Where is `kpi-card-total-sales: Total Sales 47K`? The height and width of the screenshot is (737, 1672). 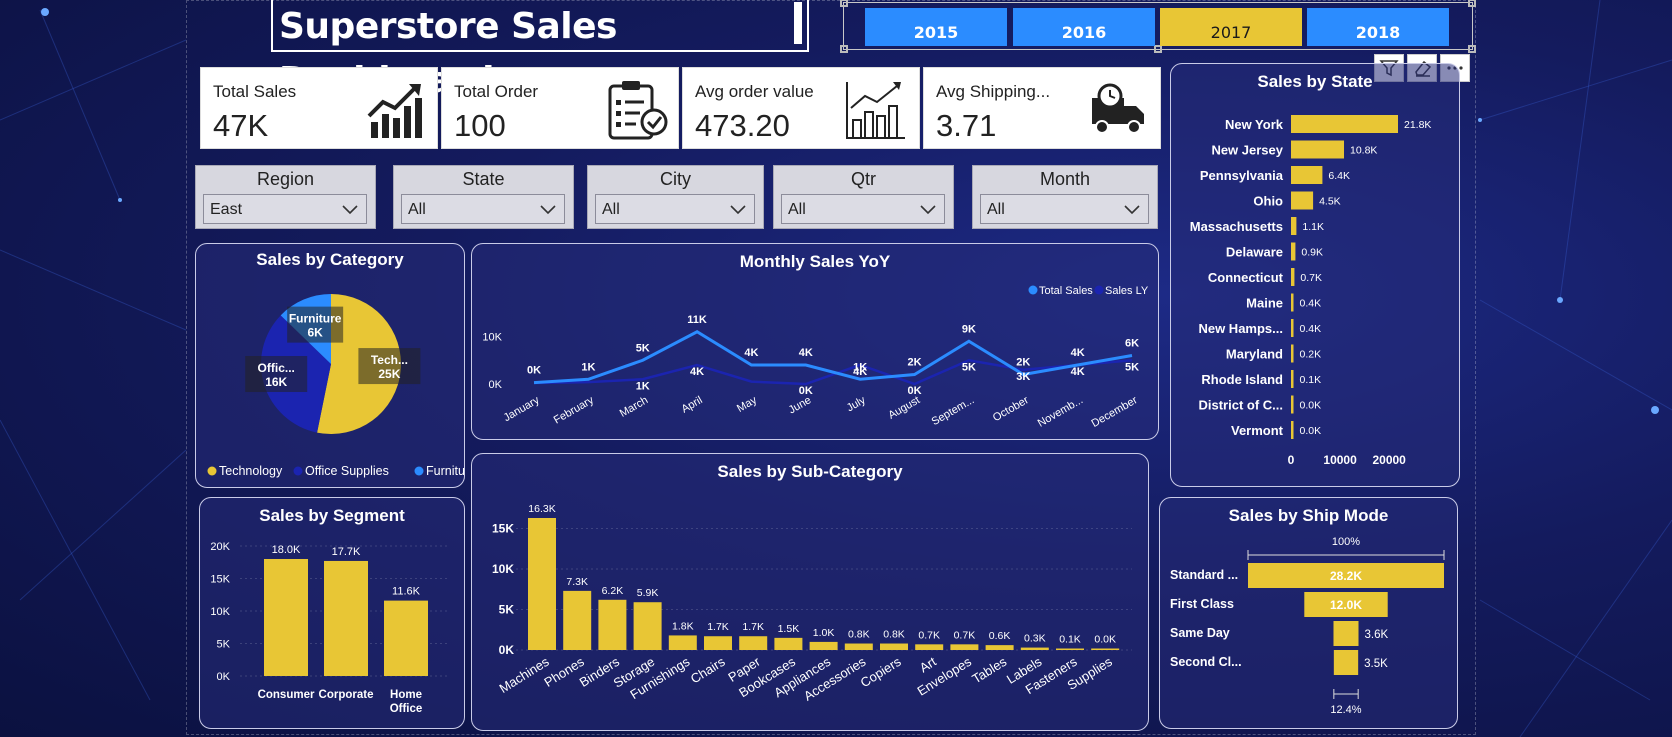 kpi-card-total-sales: Total Sales 47K is located at coordinates (319, 108).